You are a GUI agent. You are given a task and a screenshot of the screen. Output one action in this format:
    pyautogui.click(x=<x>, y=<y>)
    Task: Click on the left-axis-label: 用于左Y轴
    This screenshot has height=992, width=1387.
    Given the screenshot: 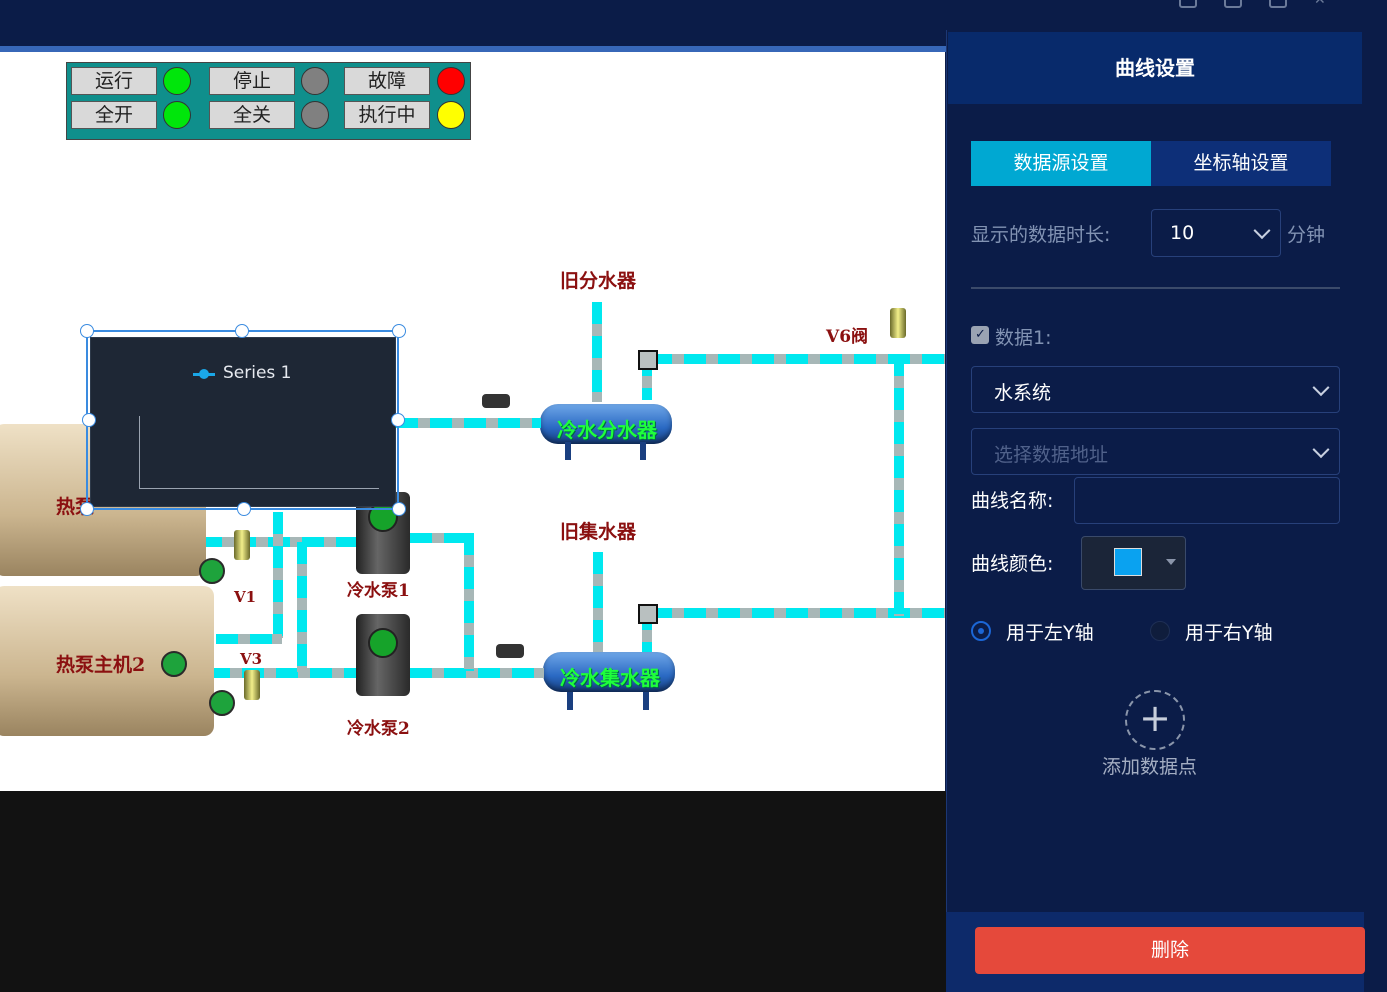 What is the action you would take?
    pyautogui.click(x=1050, y=633)
    